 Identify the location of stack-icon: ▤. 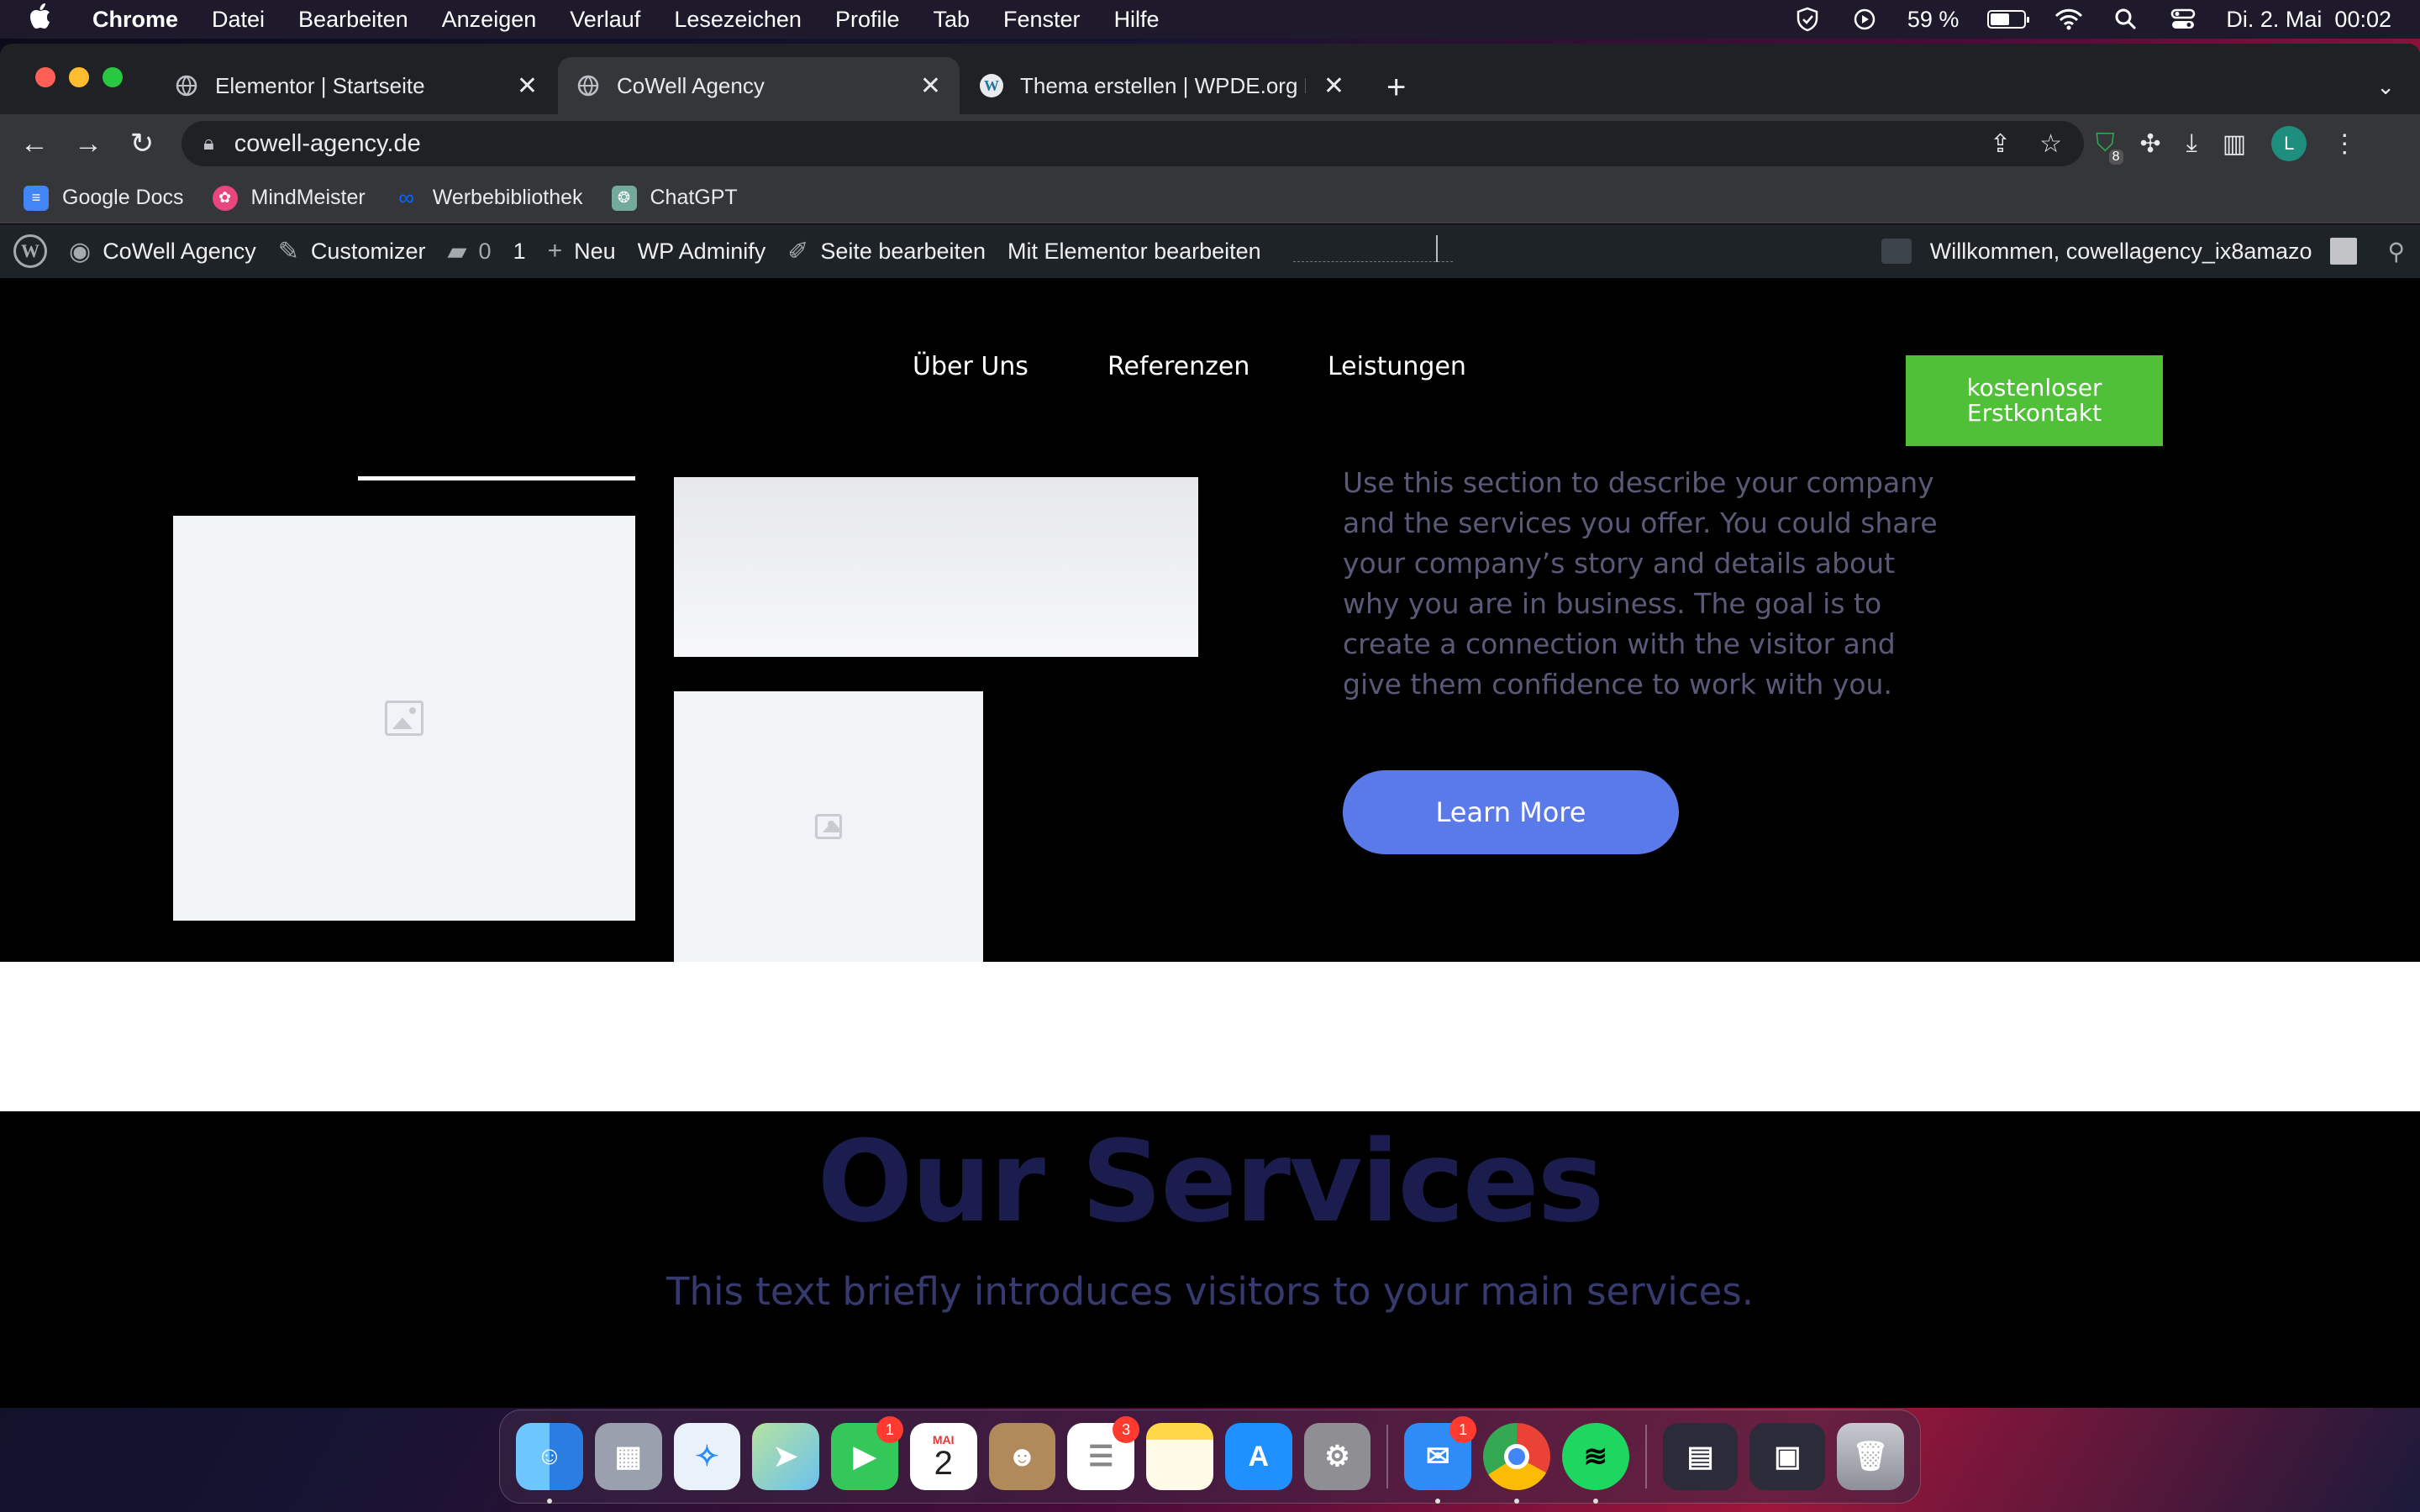
(1700, 1456).